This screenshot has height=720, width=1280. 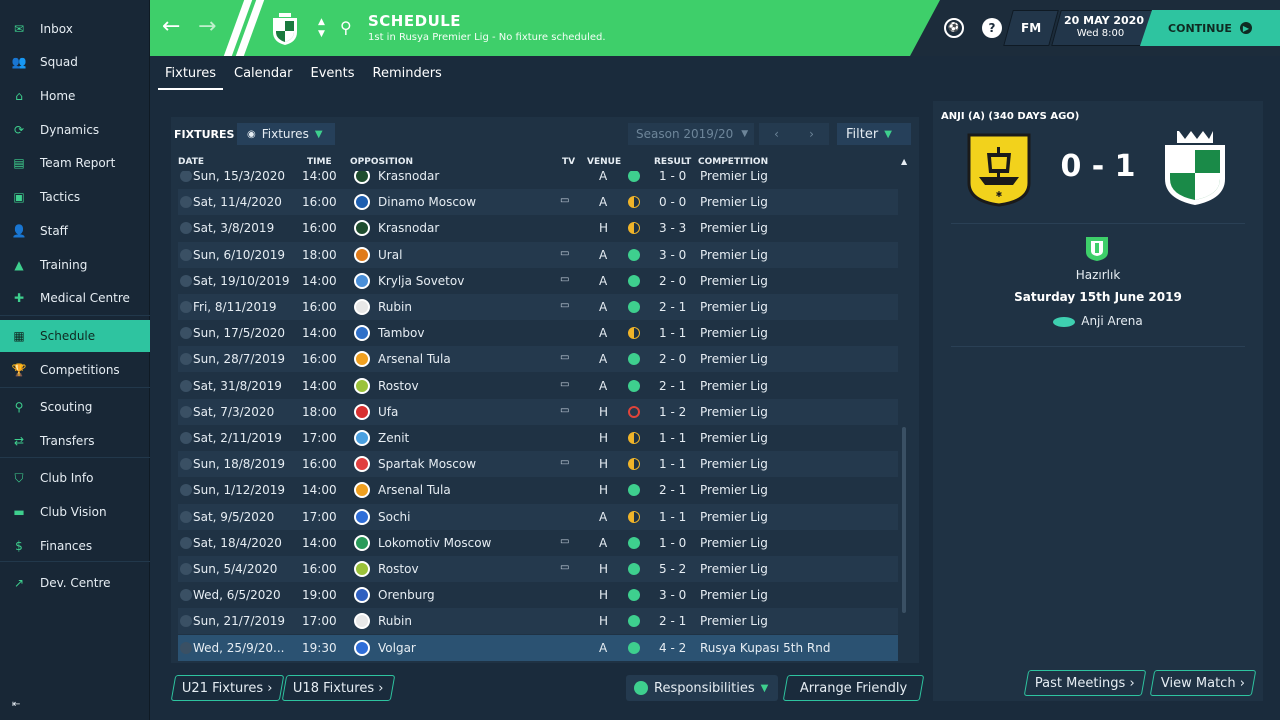 What do you see at coordinates (321, 28) in the screenshot?
I see `club-switch-icon: ▲ ▼` at bounding box center [321, 28].